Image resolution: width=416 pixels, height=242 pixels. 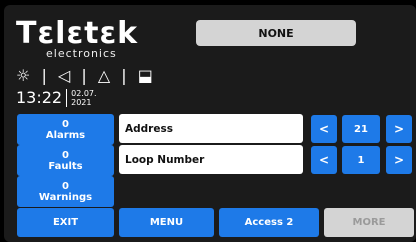 What do you see at coordinates (211, 128) in the screenshot?
I see `address-field: Address` at bounding box center [211, 128].